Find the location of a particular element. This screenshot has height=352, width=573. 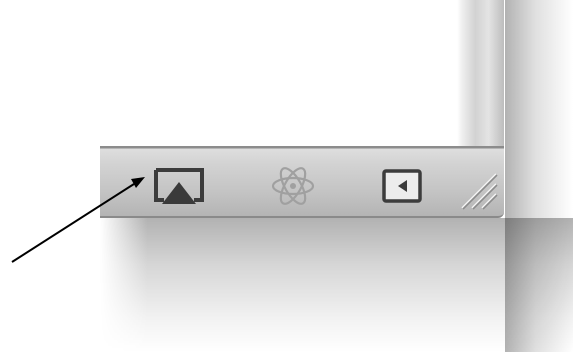

atom-icon is located at coordinates (293, 186).